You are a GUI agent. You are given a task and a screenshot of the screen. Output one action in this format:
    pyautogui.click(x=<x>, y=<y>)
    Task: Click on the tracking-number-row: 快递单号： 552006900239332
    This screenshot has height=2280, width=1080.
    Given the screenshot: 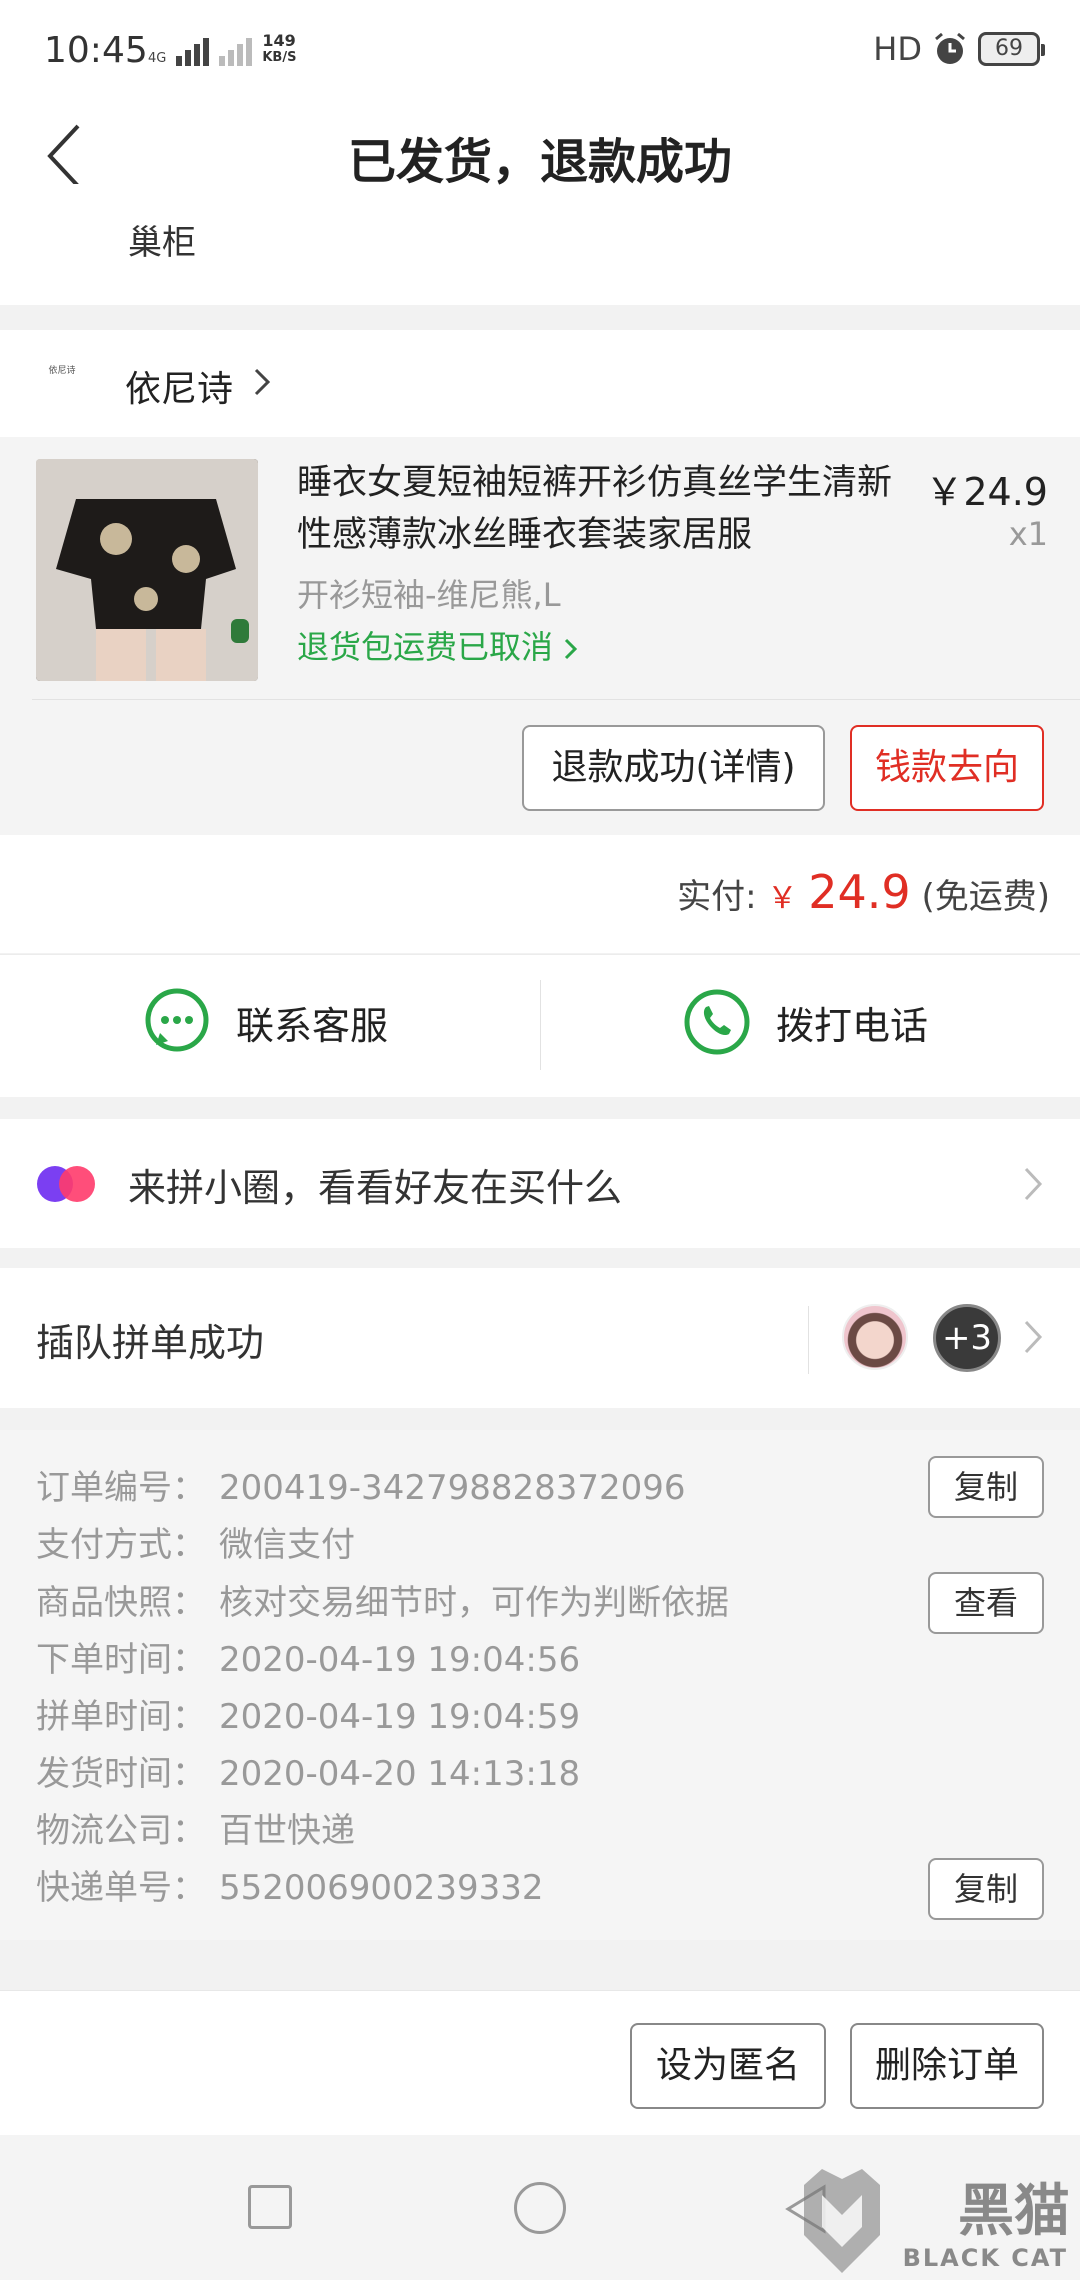 What is the action you would take?
    pyautogui.click(x=289, y=1884)
    